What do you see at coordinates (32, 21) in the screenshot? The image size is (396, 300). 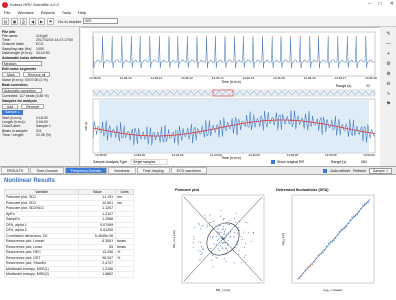 I see `back-icon: ◀` at bounding box center [32, 21].